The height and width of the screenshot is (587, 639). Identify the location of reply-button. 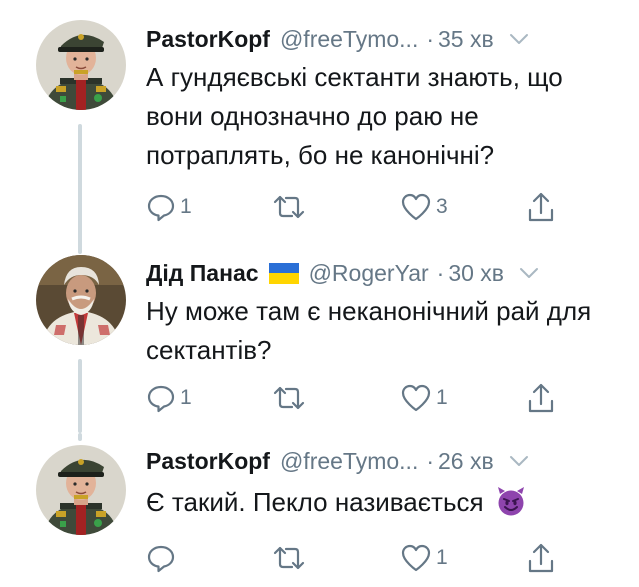
(163, 558).